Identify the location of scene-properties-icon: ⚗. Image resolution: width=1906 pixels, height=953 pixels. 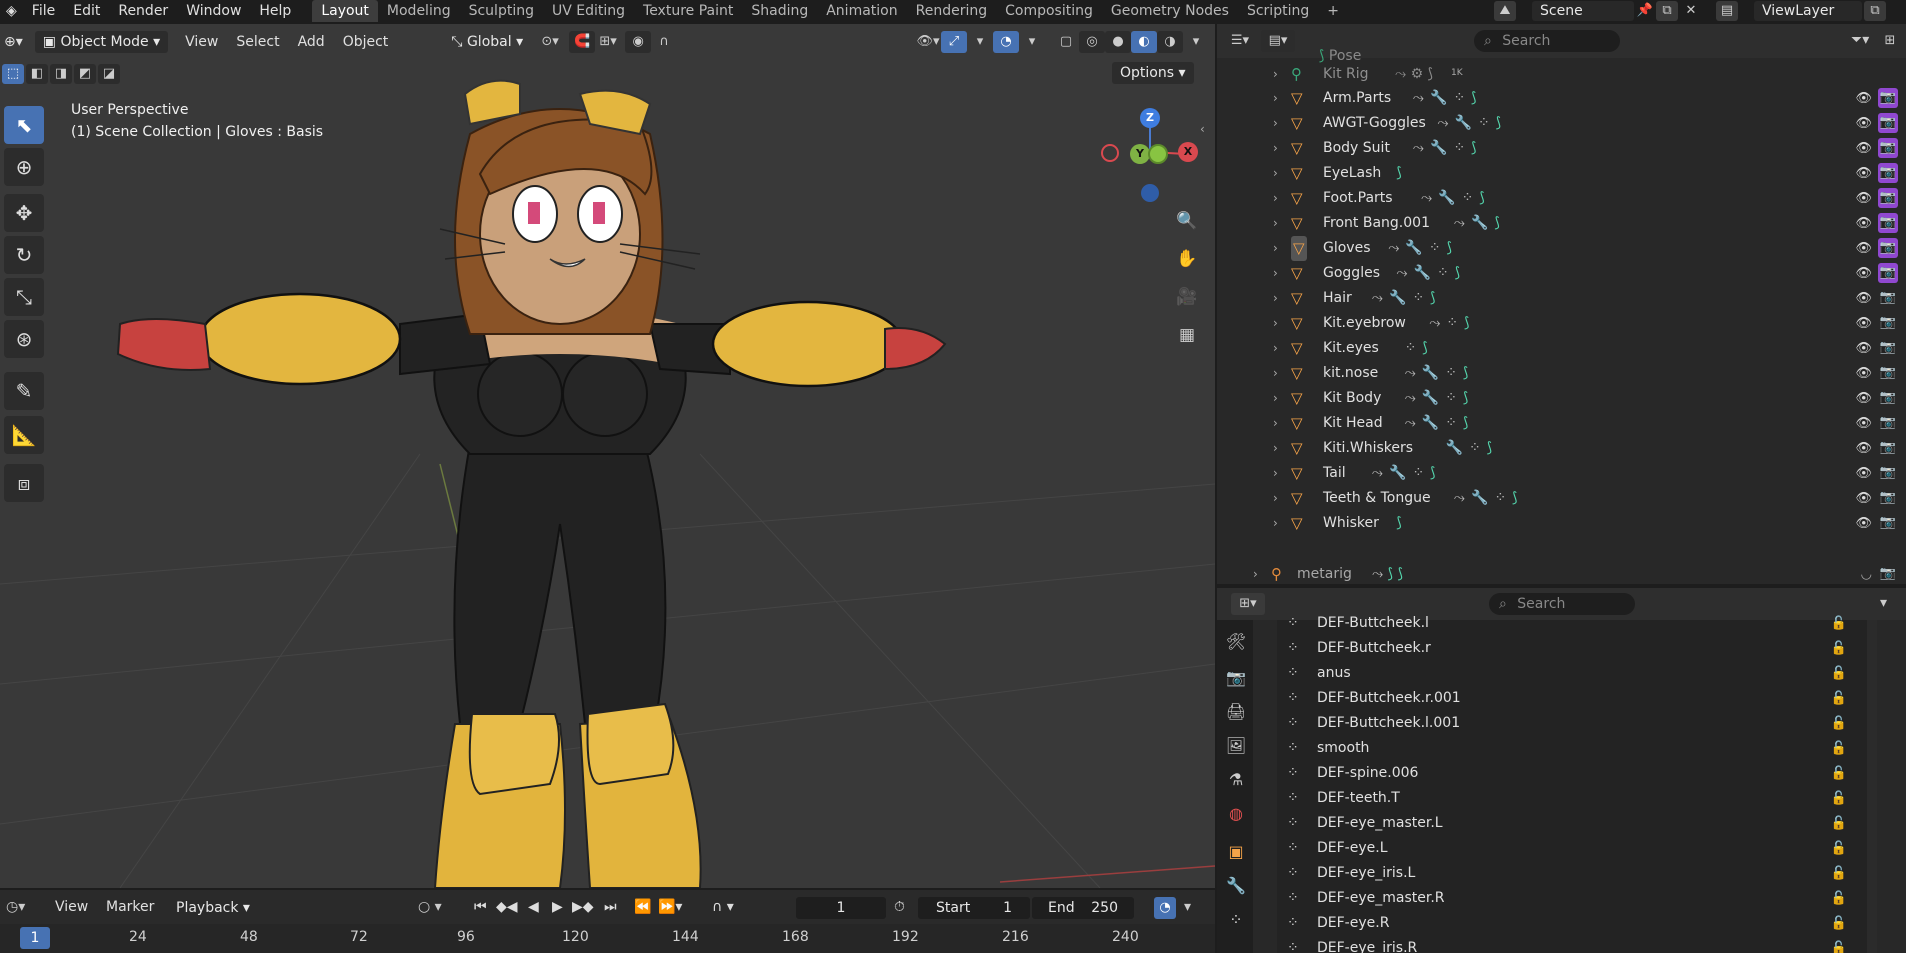
(1236, 780).